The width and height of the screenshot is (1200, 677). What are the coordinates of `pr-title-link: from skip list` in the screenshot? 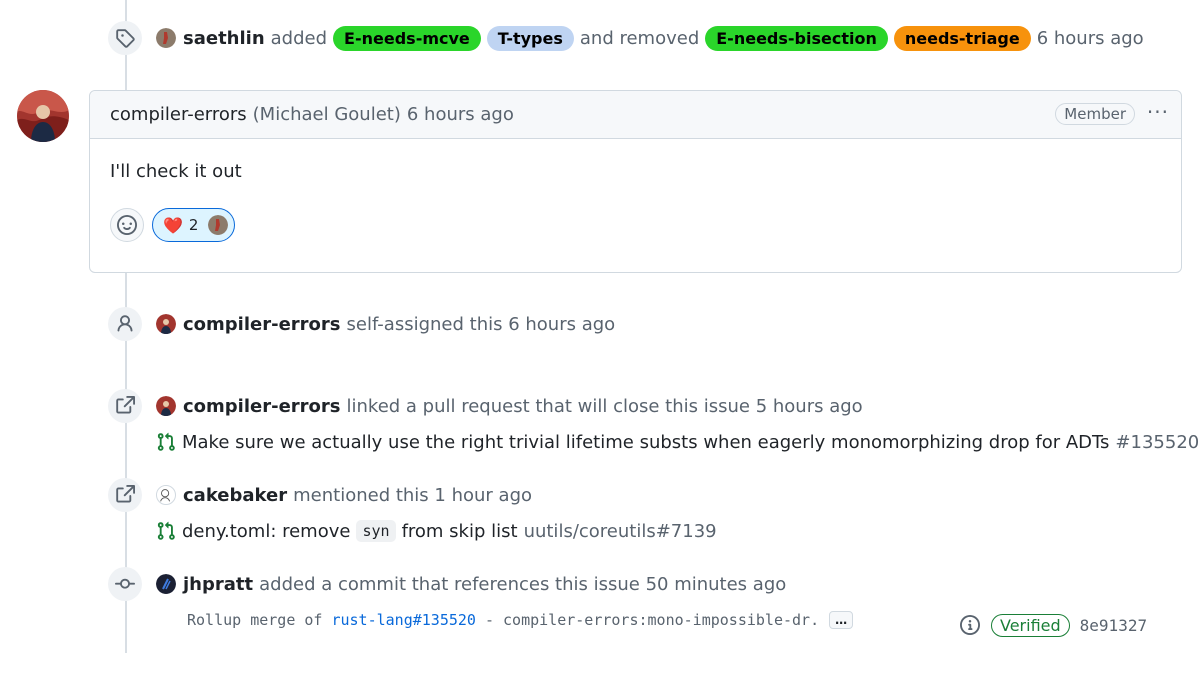 It's located at (460, 531).